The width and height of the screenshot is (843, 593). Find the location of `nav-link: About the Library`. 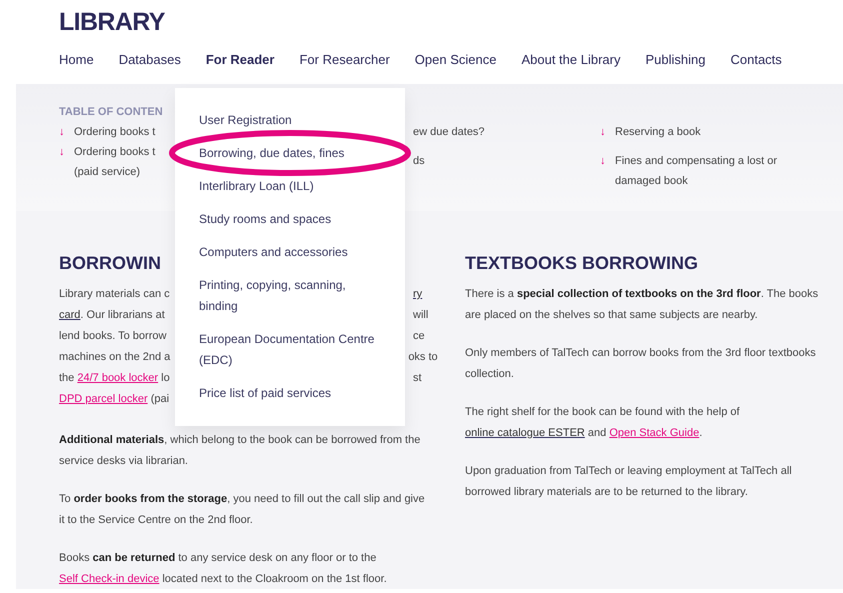

nav-link: About the Library is located at coordinates (570, 59).